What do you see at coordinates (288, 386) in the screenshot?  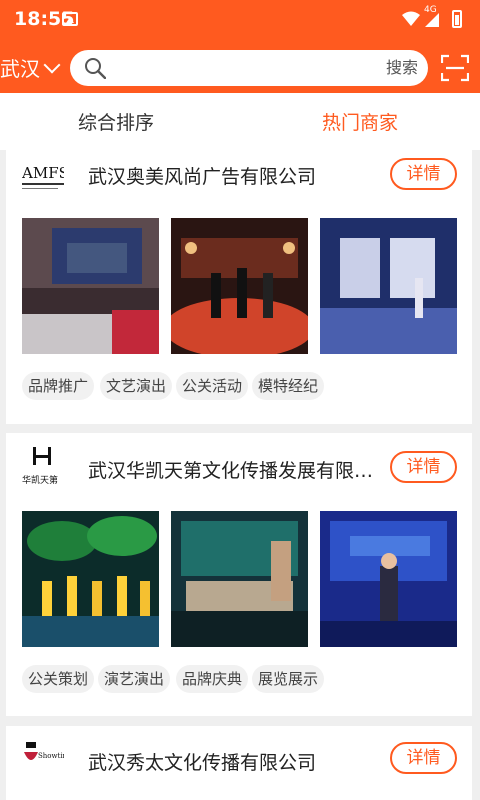 I see `category-tag: 模特经纪` at bounding box center [288, 386].